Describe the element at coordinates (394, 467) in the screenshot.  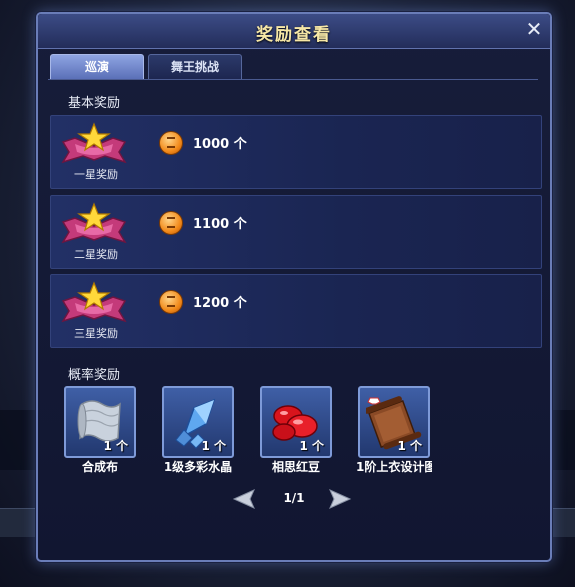
I see `item-name: 1阶上衣设计图` at that location.